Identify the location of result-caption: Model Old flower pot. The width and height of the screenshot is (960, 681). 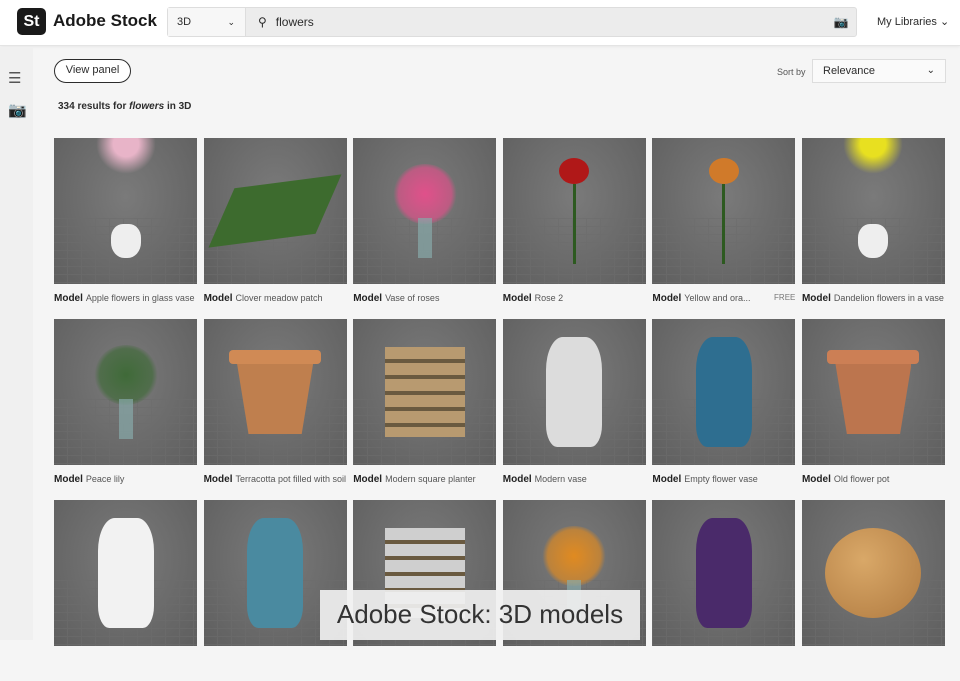
(873, 479).